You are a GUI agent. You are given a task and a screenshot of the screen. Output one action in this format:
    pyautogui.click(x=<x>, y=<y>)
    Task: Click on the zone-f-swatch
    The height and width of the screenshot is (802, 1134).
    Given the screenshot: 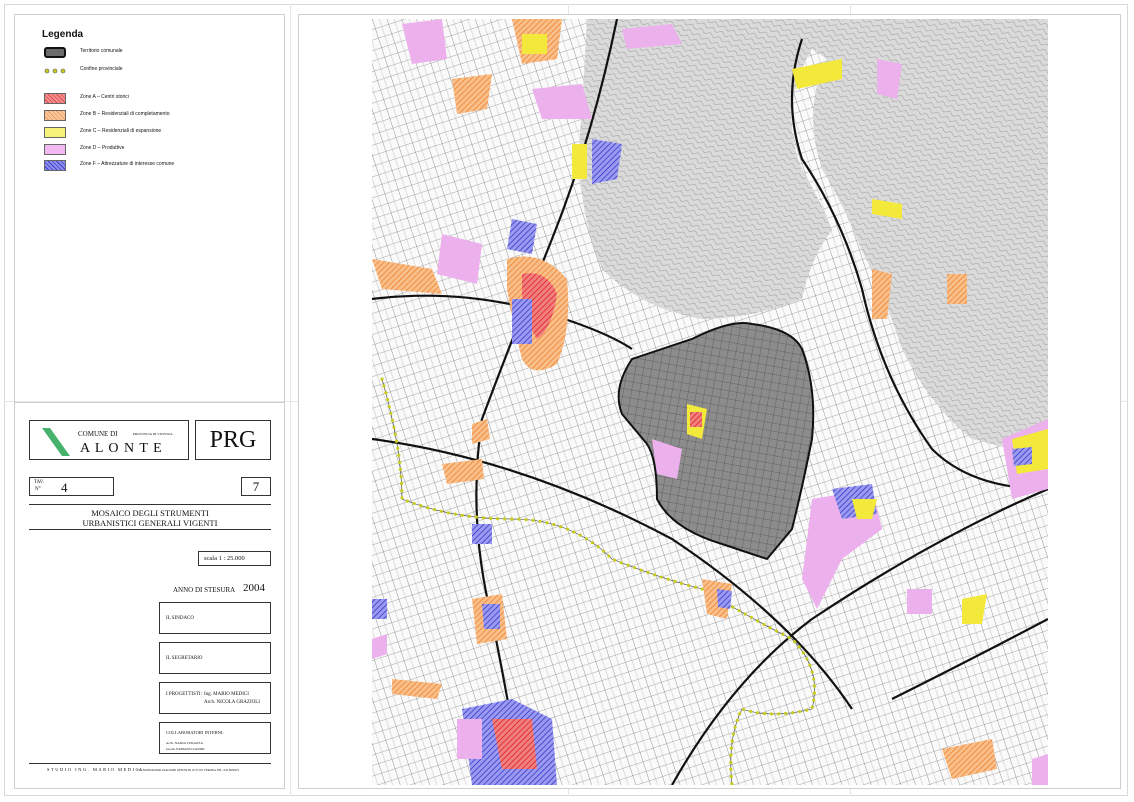 What is the action you would take?
    pyautogui.click(x=55, y=165)
    